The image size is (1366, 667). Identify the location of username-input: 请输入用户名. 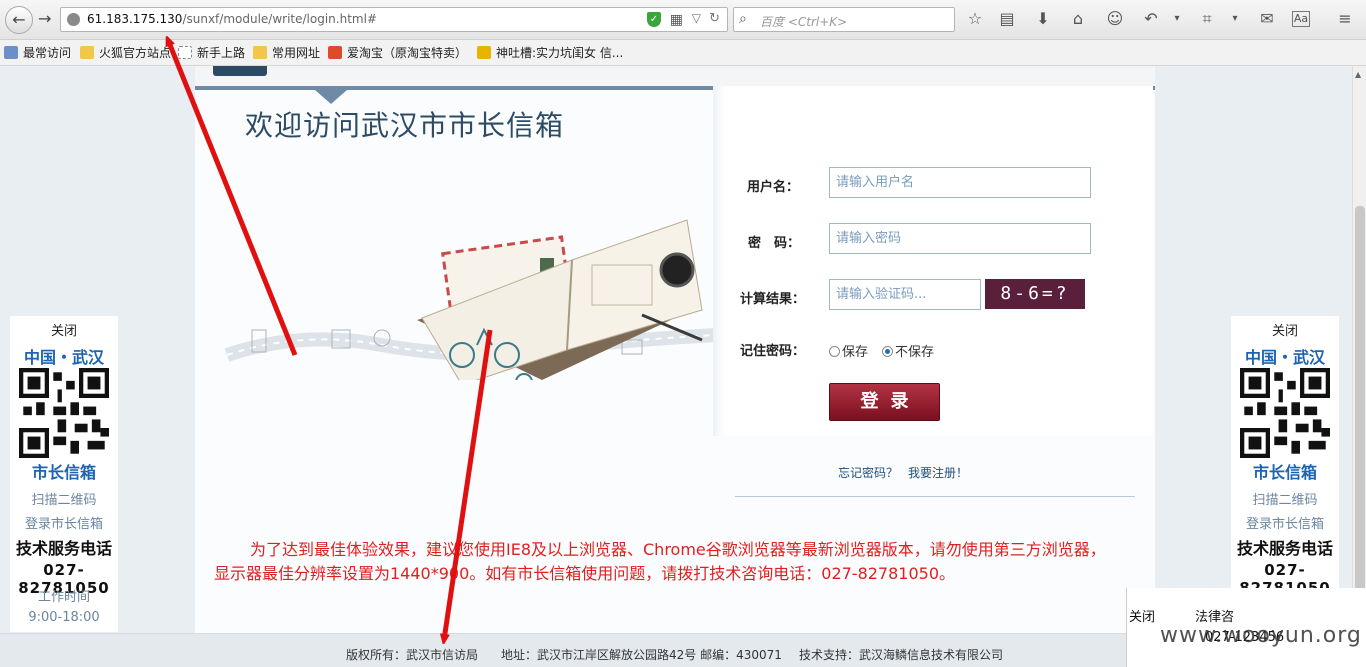
(960, 182).